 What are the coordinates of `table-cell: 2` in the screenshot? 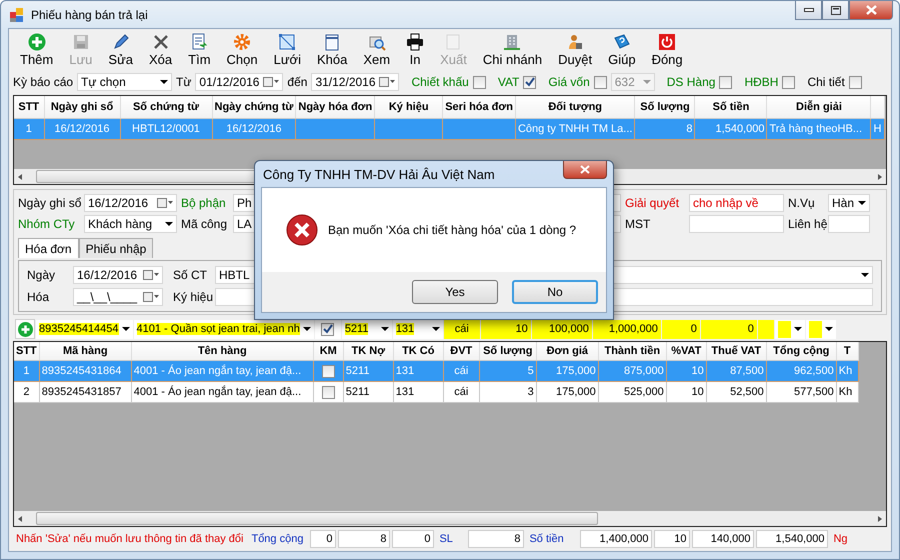 It's located at (26, 392).